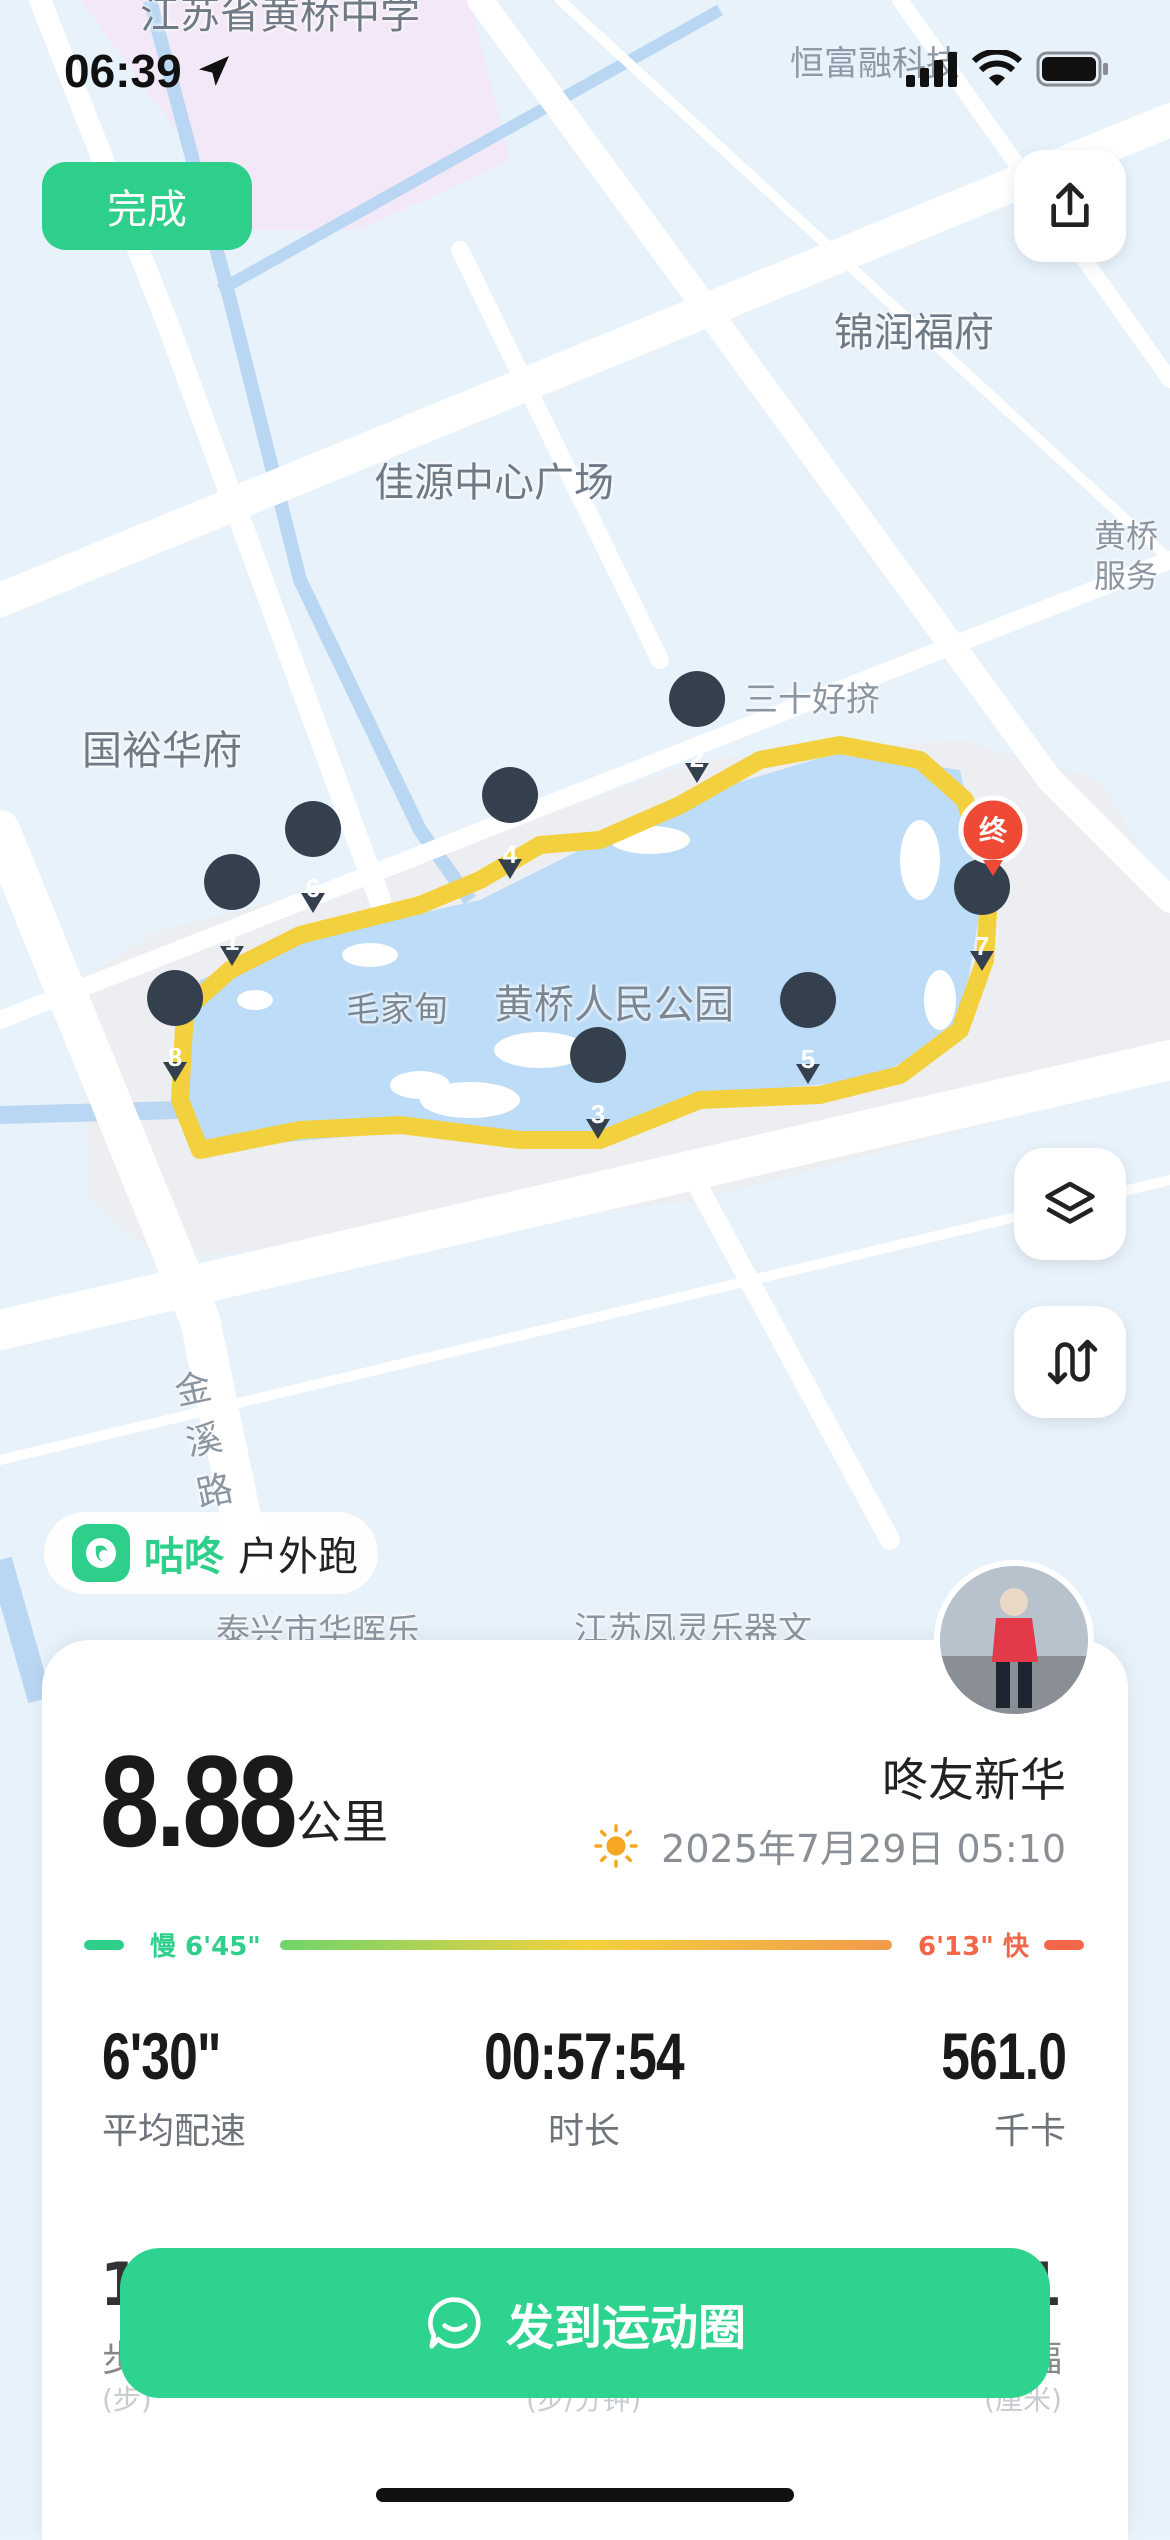 The width and height of the screenshot is (1170, 2540). I want to click on stat-value: 00:57:54, so click(584, 2056).